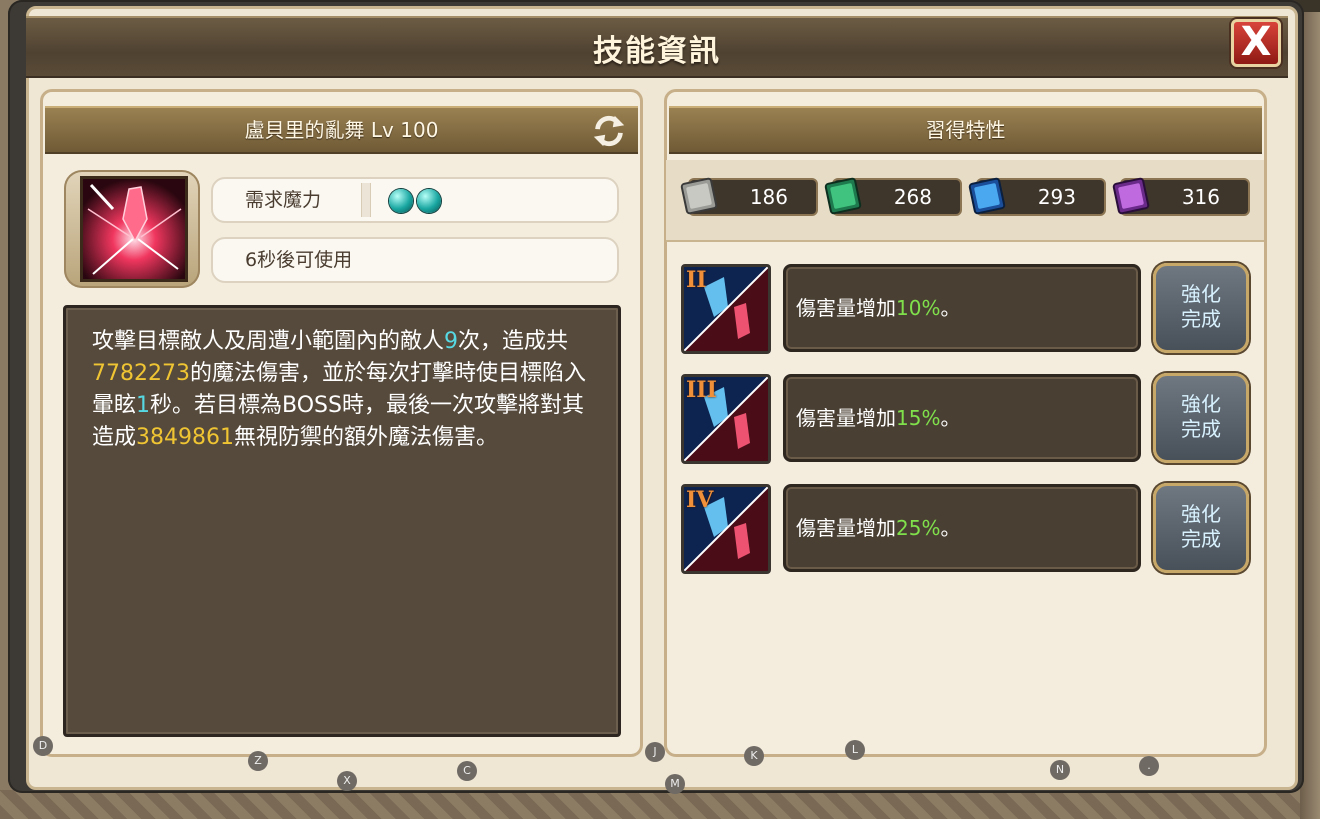 The image size is (1320, 819). I want to click on purple-book-icon, so click(1131, 196).